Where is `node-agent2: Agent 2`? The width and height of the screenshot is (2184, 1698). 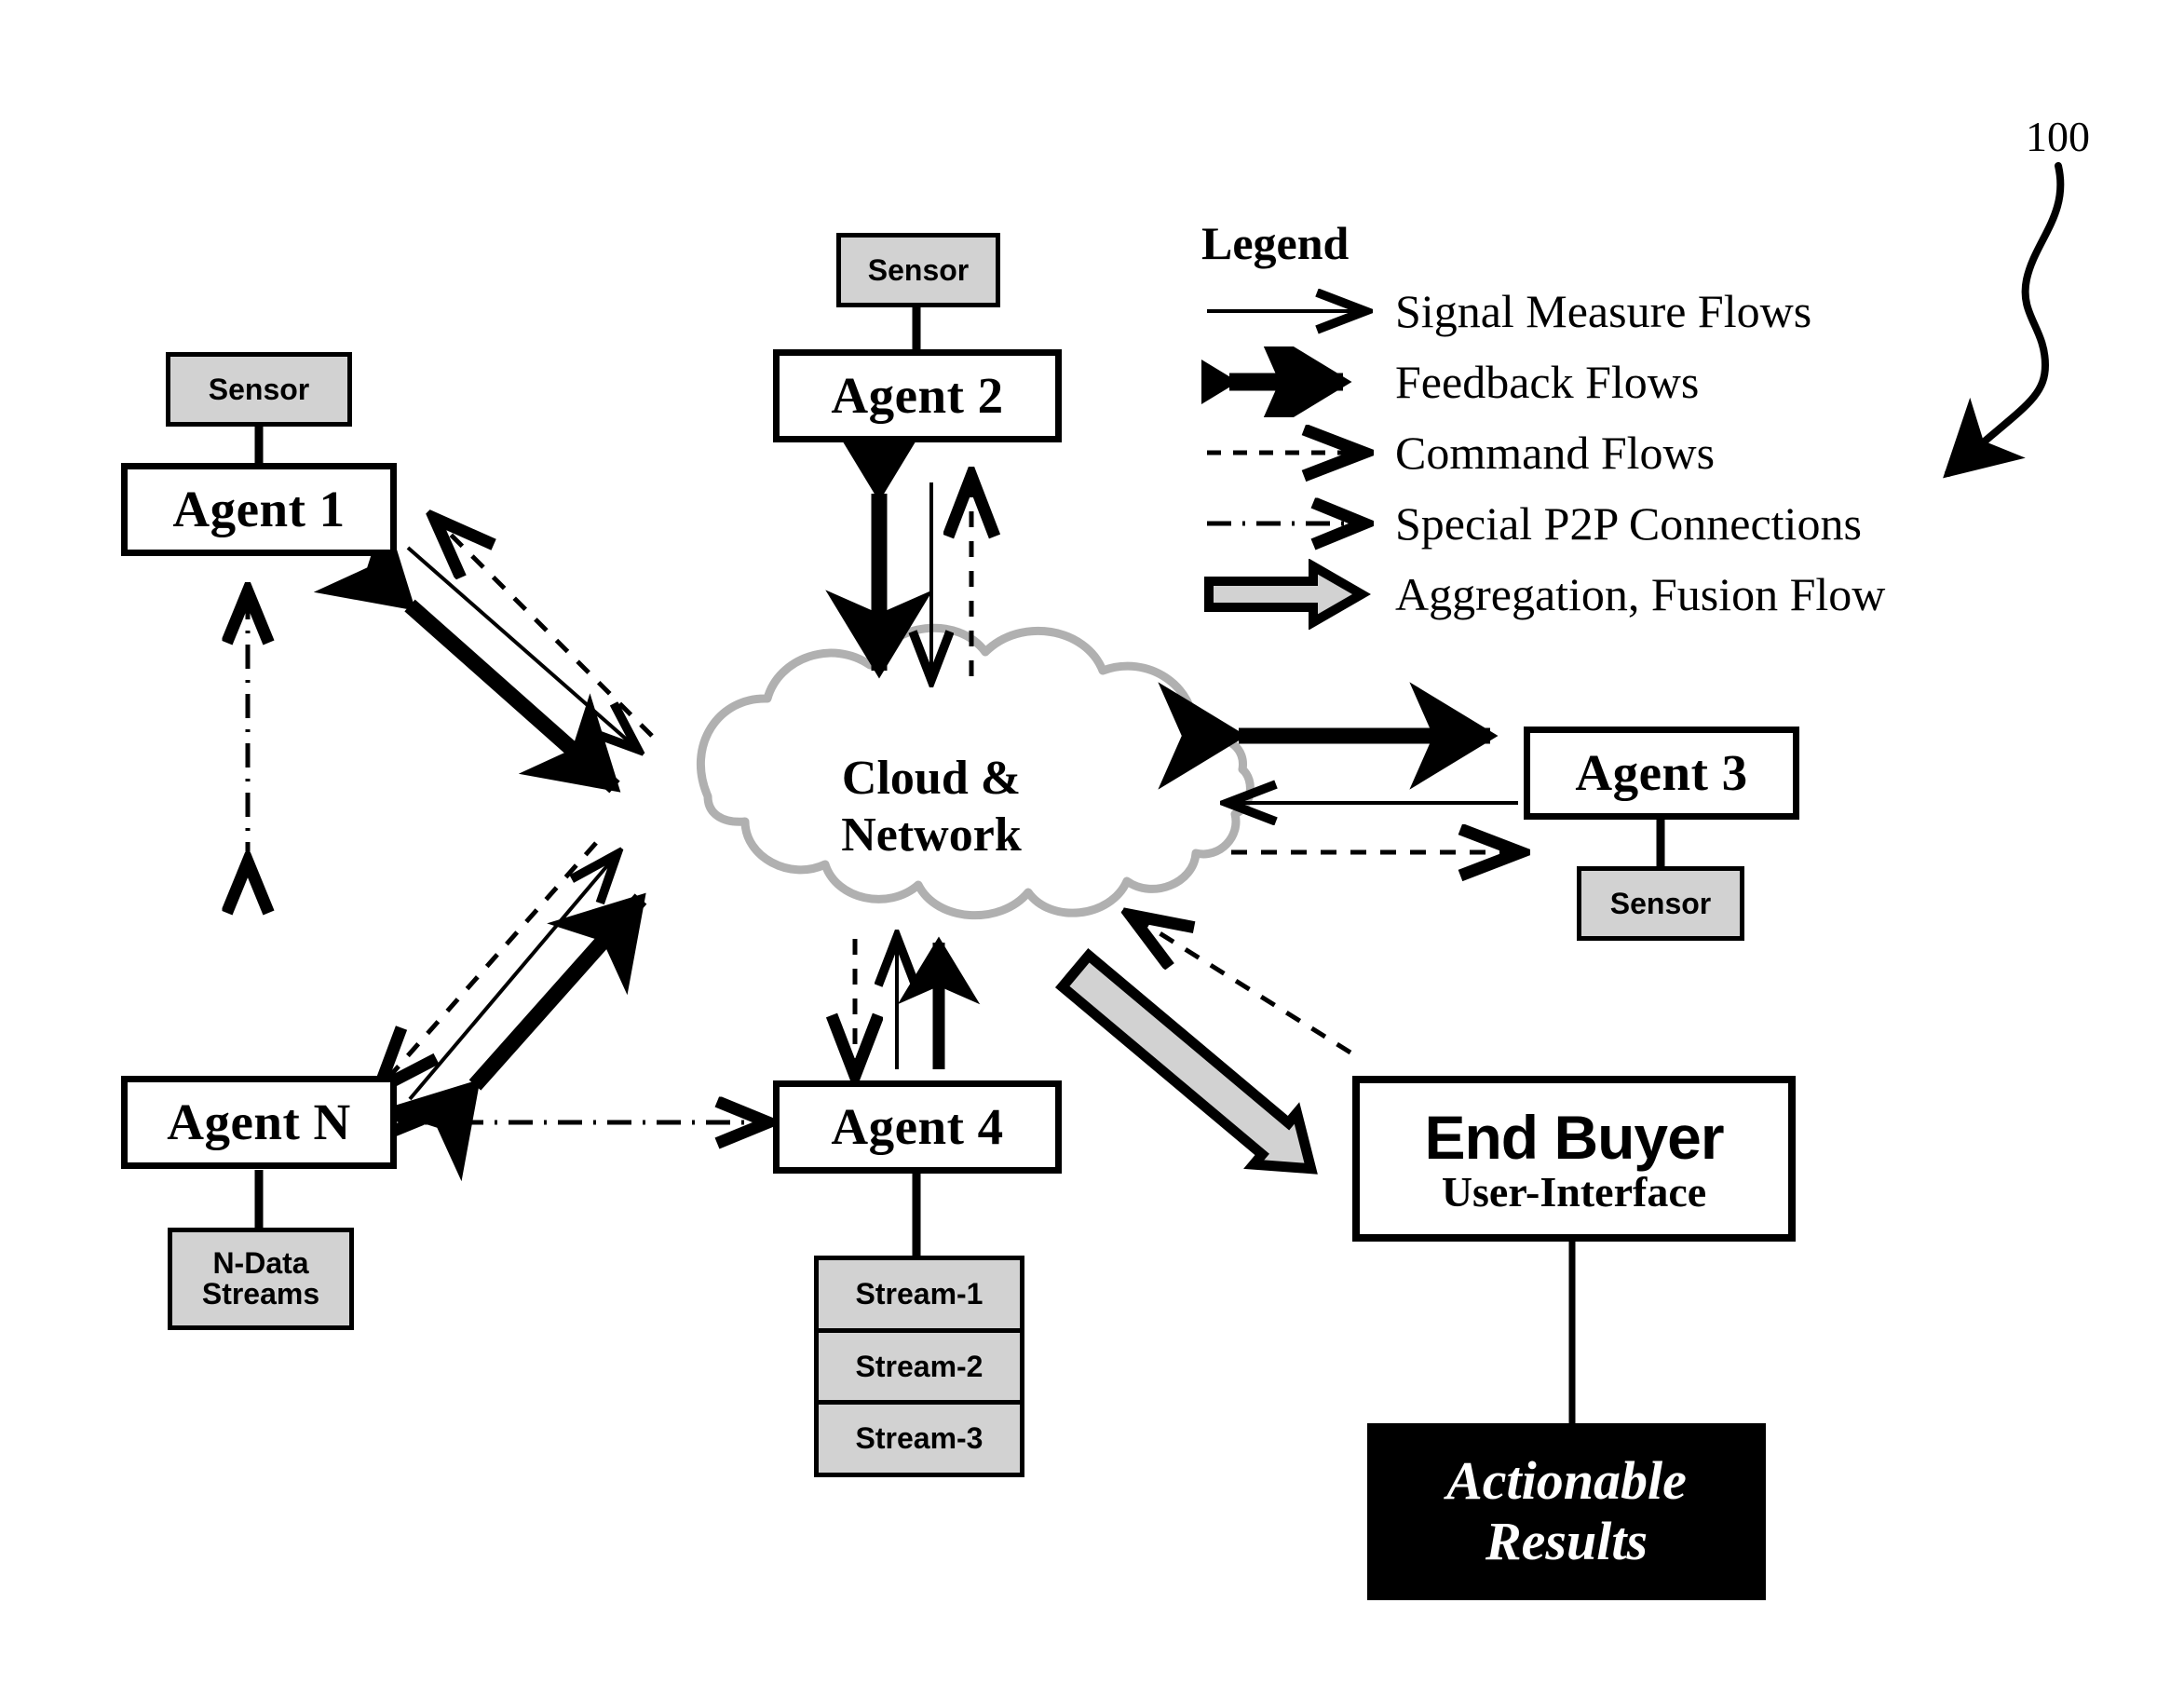
node-agent2: Agent 2 is located at coordinates (917, 395).